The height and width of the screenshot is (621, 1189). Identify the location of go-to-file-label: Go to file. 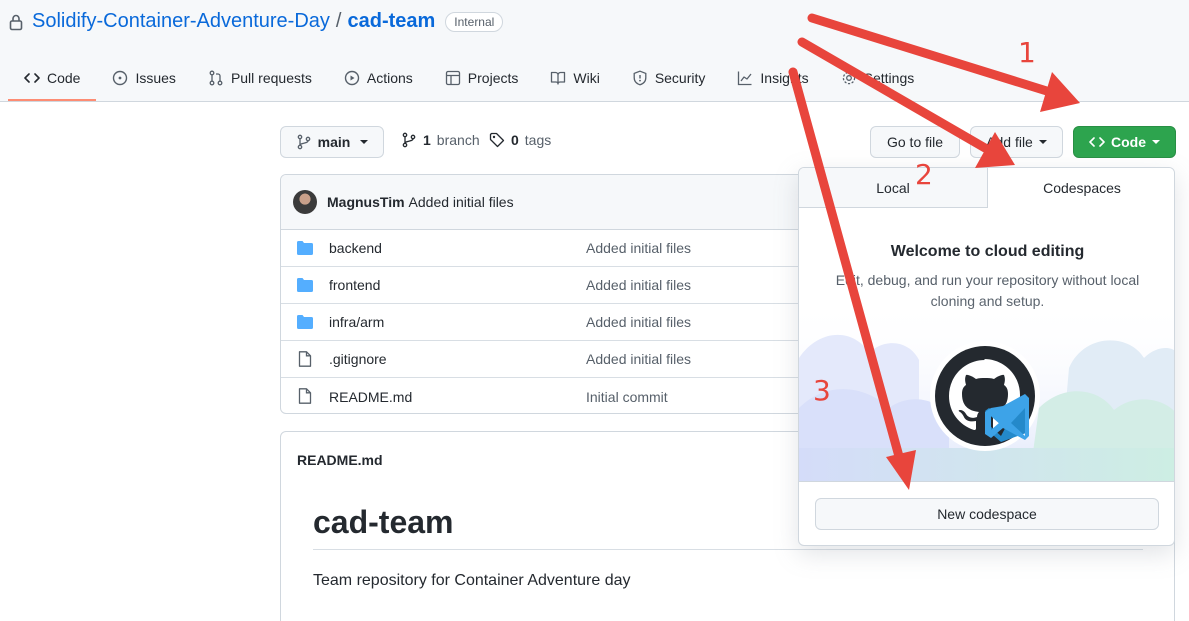
(915, 142).